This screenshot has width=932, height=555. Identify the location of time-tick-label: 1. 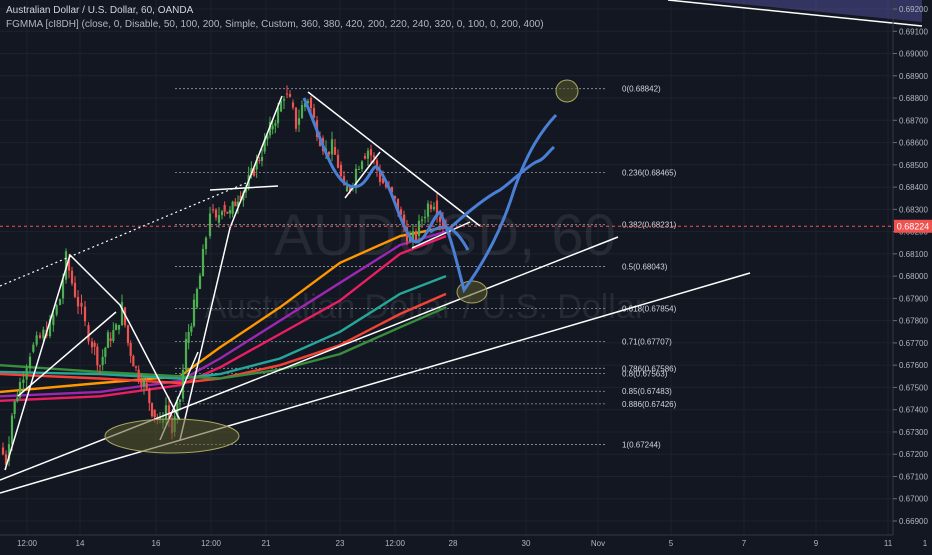
(925, 543).